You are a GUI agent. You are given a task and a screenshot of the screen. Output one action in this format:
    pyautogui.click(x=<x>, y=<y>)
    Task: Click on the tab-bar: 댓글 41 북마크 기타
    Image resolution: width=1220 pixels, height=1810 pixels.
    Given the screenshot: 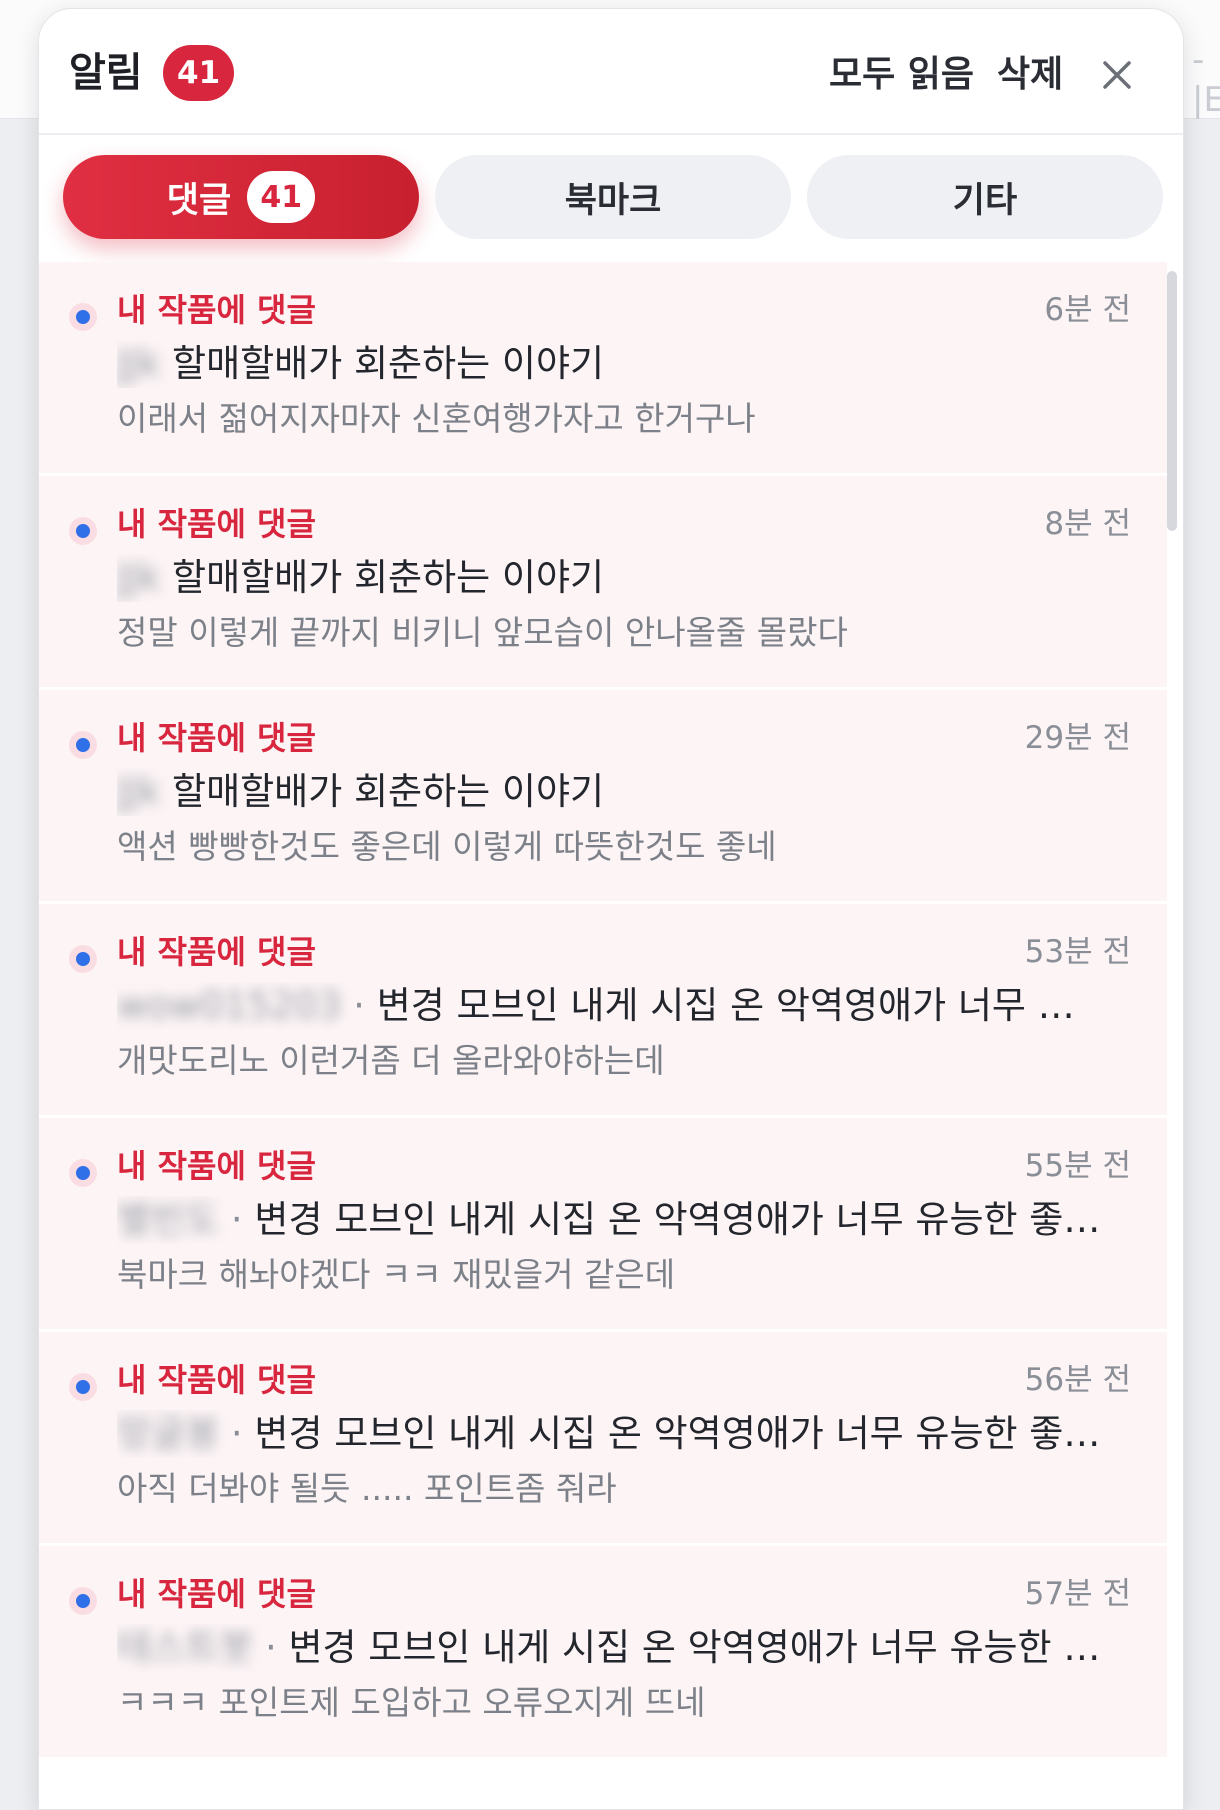 What is the action you would take?
    pyautogui.click(x=613, y=197)
    